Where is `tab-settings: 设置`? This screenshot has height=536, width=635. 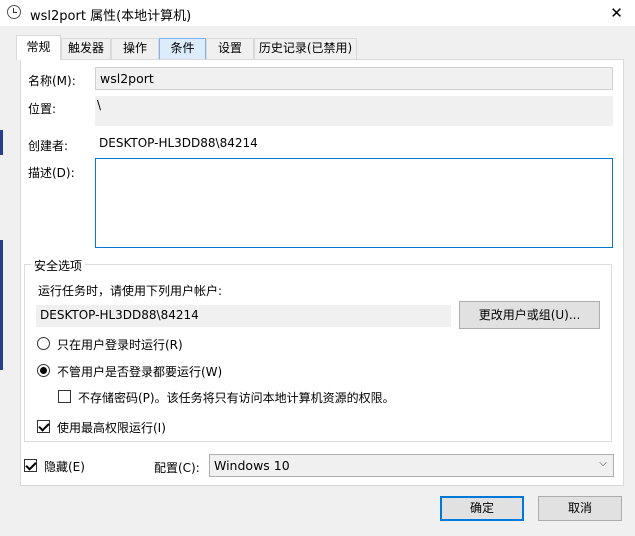 tab-settings: 设置 is located at coordinates (230, 48).